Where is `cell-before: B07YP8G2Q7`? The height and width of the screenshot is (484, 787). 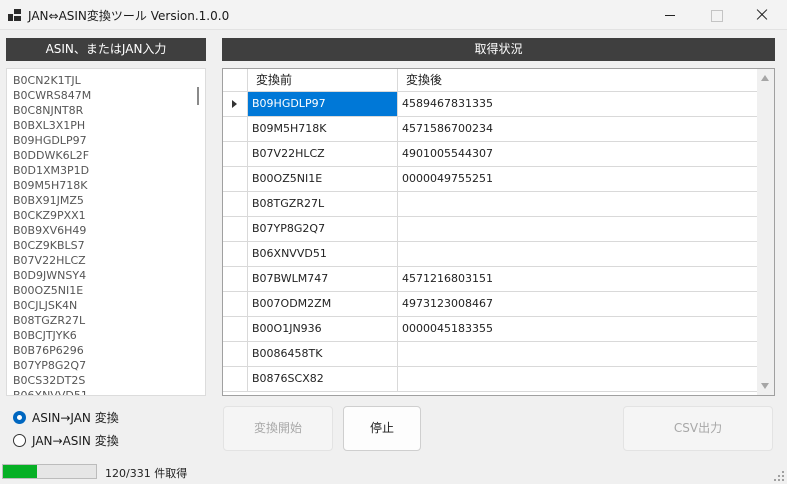
cell-before: B07YP8G2Q7 is located at coordinates (323, 229).